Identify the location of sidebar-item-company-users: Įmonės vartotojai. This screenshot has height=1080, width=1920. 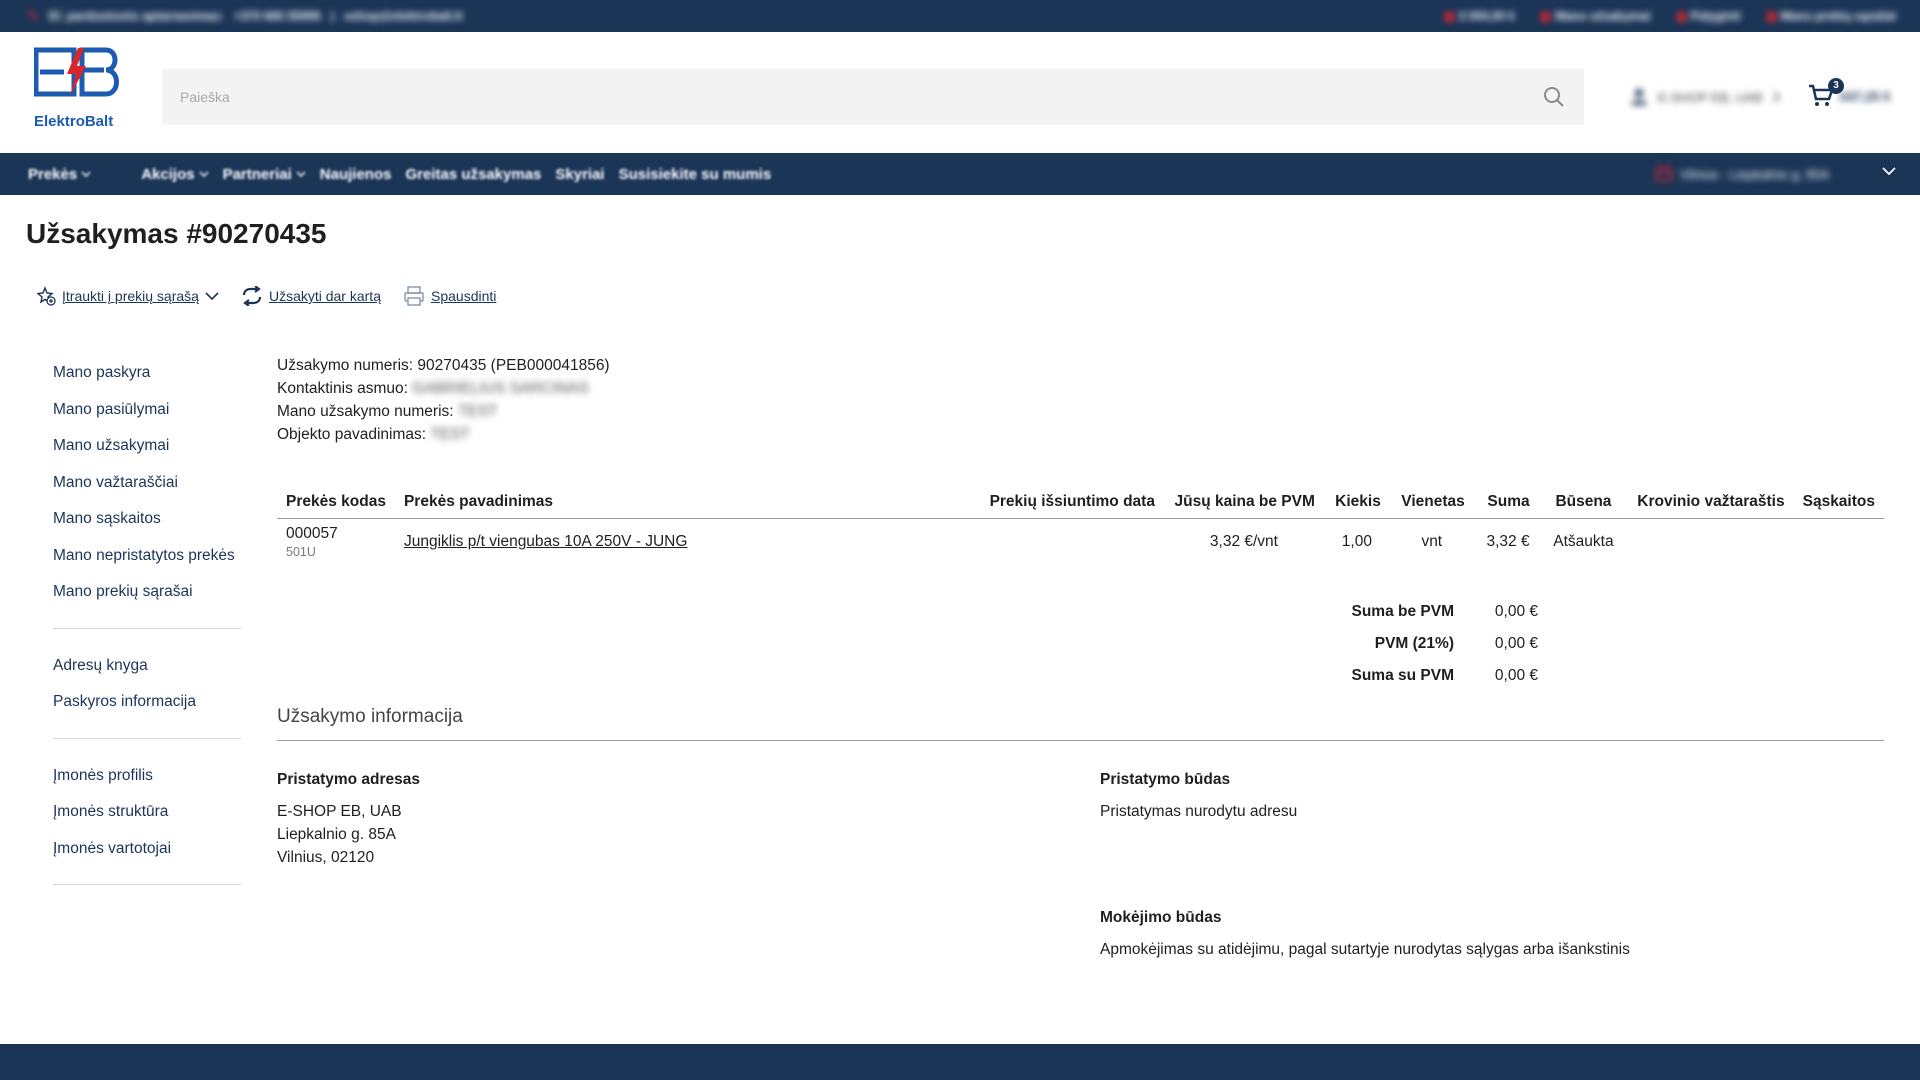
(147, 854).